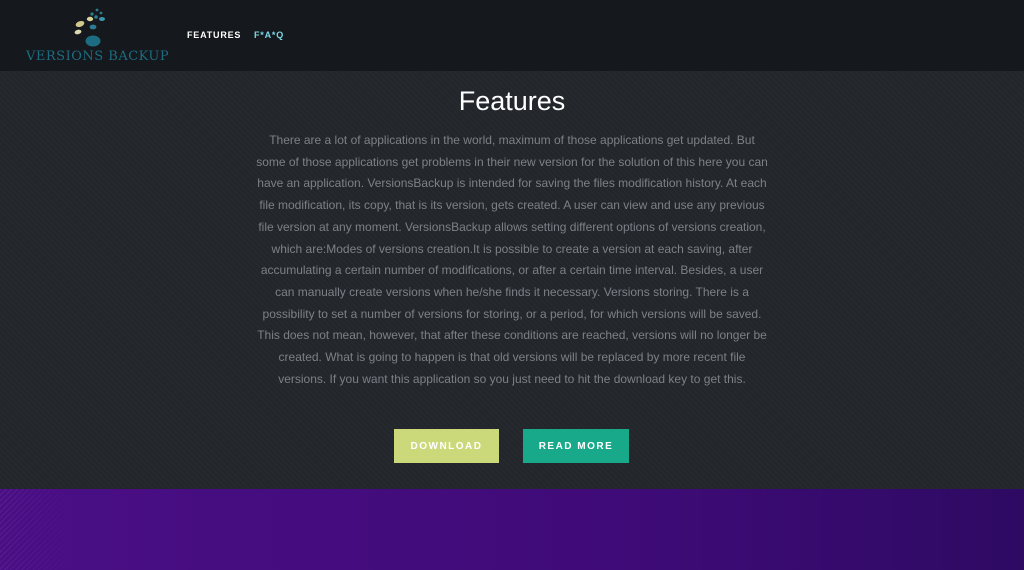 The height and width of the screenshot is (570, 1024). What do you see at coordinates (40, 529) in the screenshot?
I see `footer-pattern` at bounding box center [40, 529].